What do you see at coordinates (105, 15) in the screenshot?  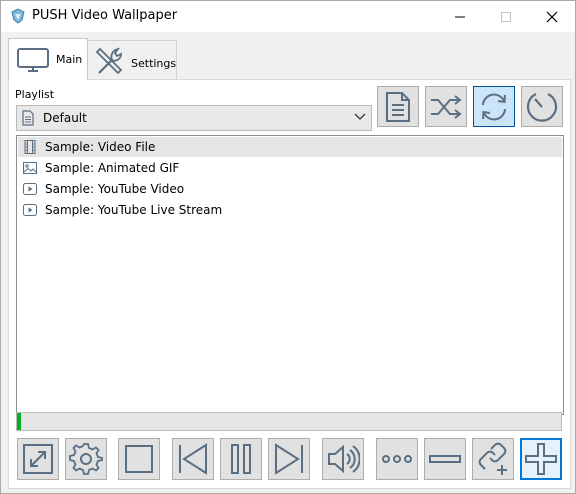 I see `window-title: PUSH Video Wallpaper` at bounding box center [105, 15].